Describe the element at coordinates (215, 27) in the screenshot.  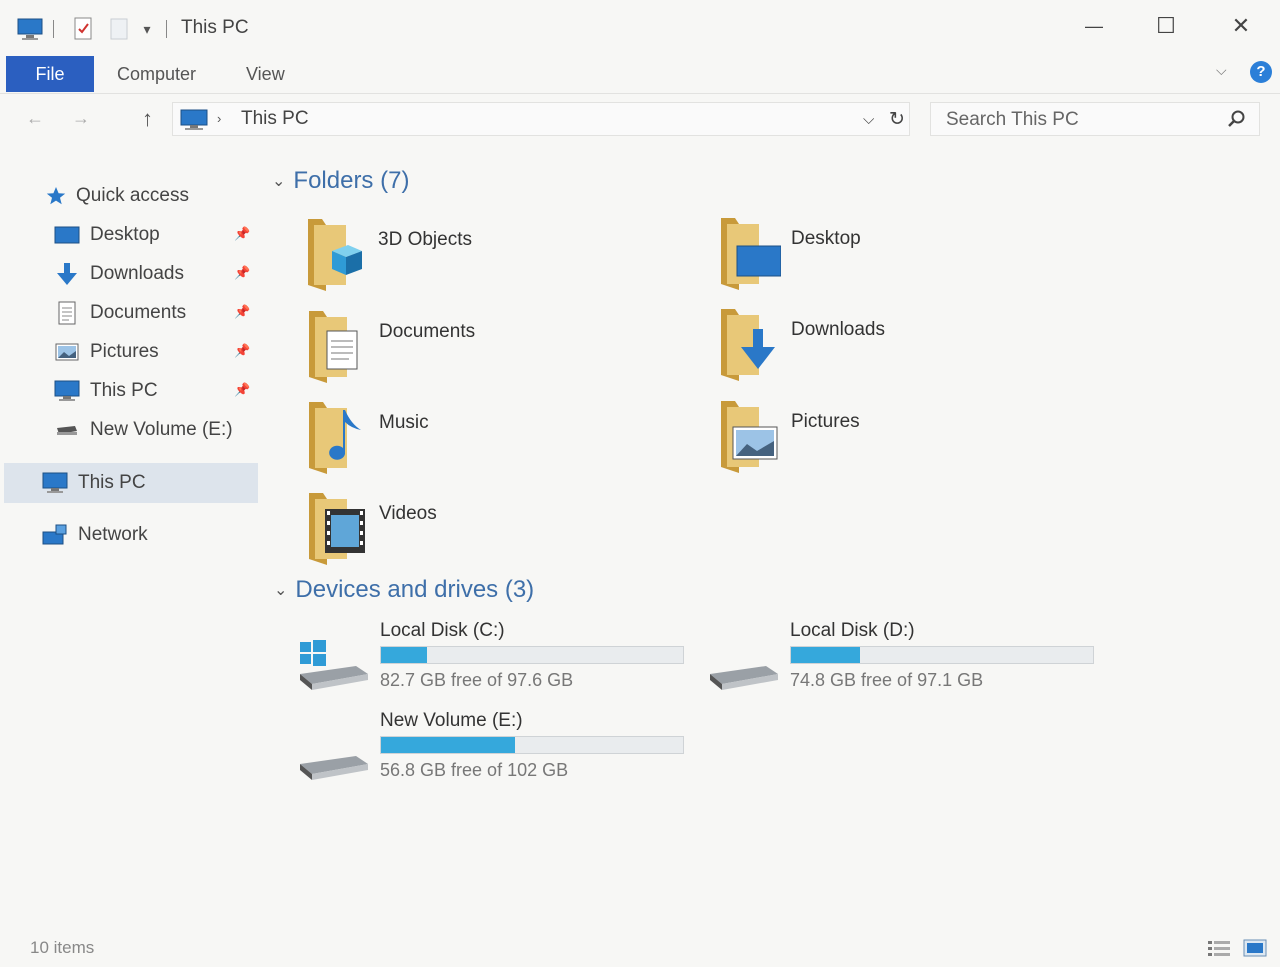
I see `window-title: This PC` at that location.